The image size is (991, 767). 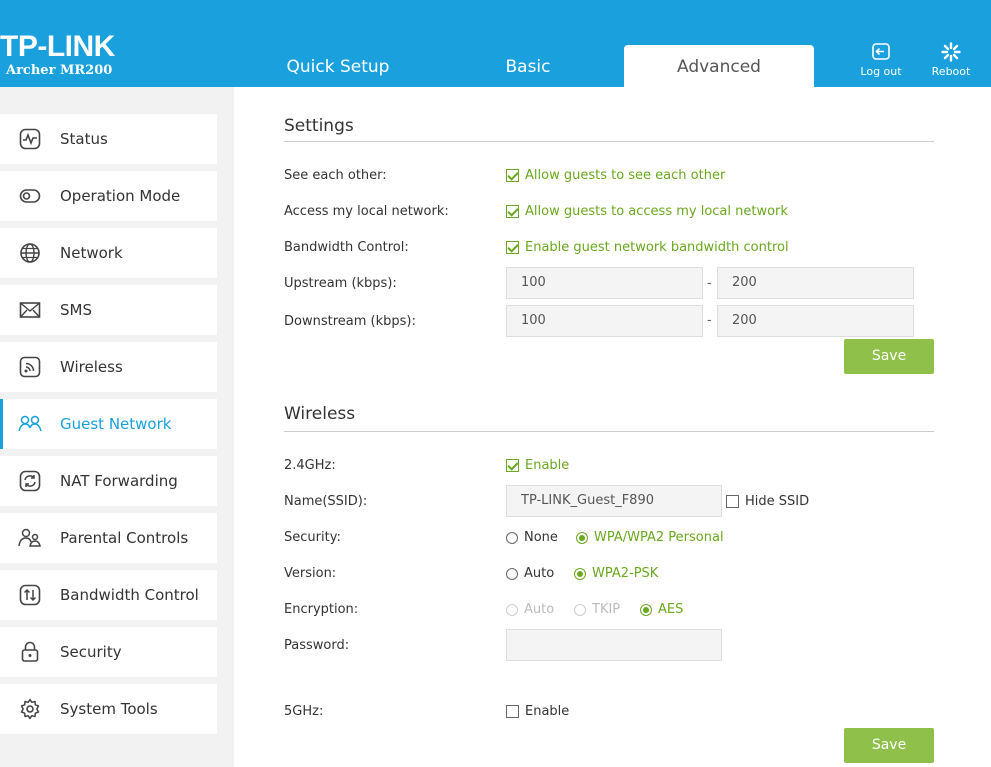 I want to click on tab-quick-setup: Quick Setup, so click(x=338, y=66).